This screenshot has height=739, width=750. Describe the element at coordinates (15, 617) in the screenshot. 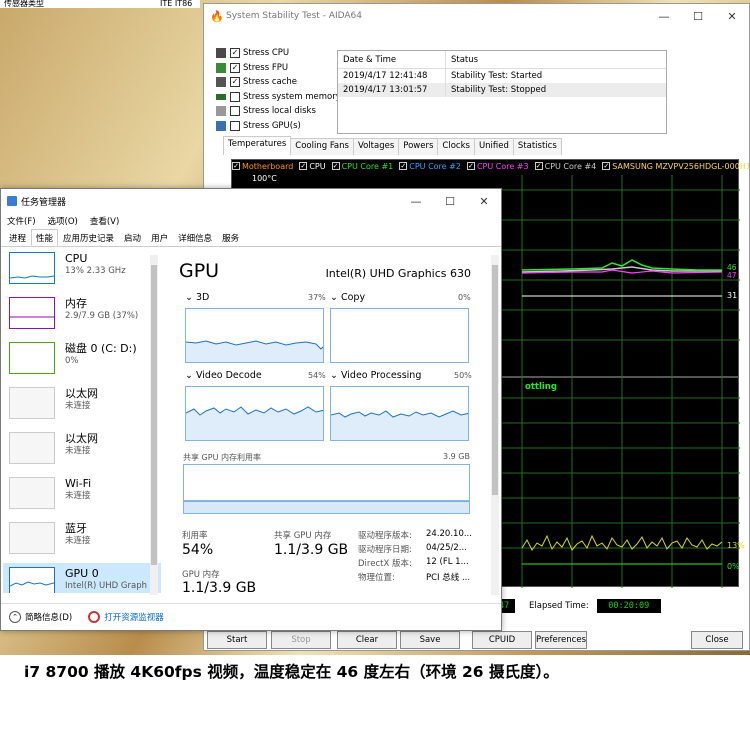

I see `collapse-icon: ⌃` at that location.